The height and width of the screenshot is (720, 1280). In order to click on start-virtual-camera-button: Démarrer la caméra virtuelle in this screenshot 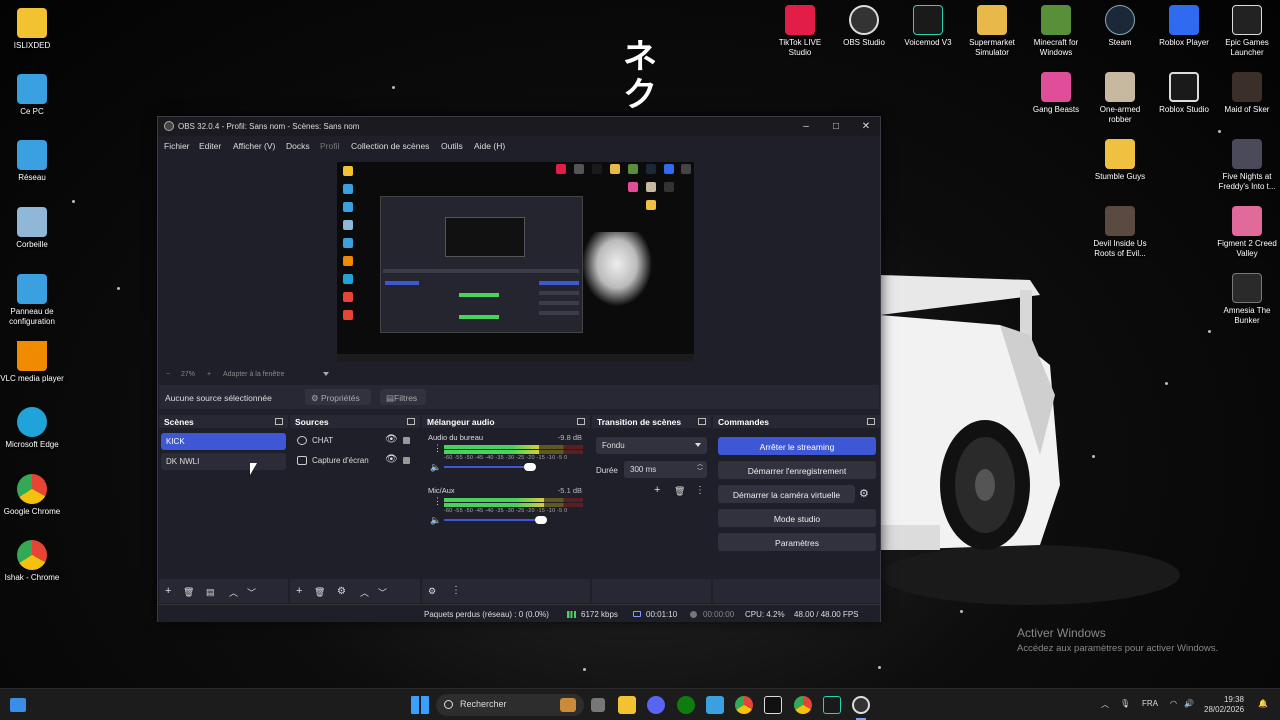, I will do `click(786, 494)`.